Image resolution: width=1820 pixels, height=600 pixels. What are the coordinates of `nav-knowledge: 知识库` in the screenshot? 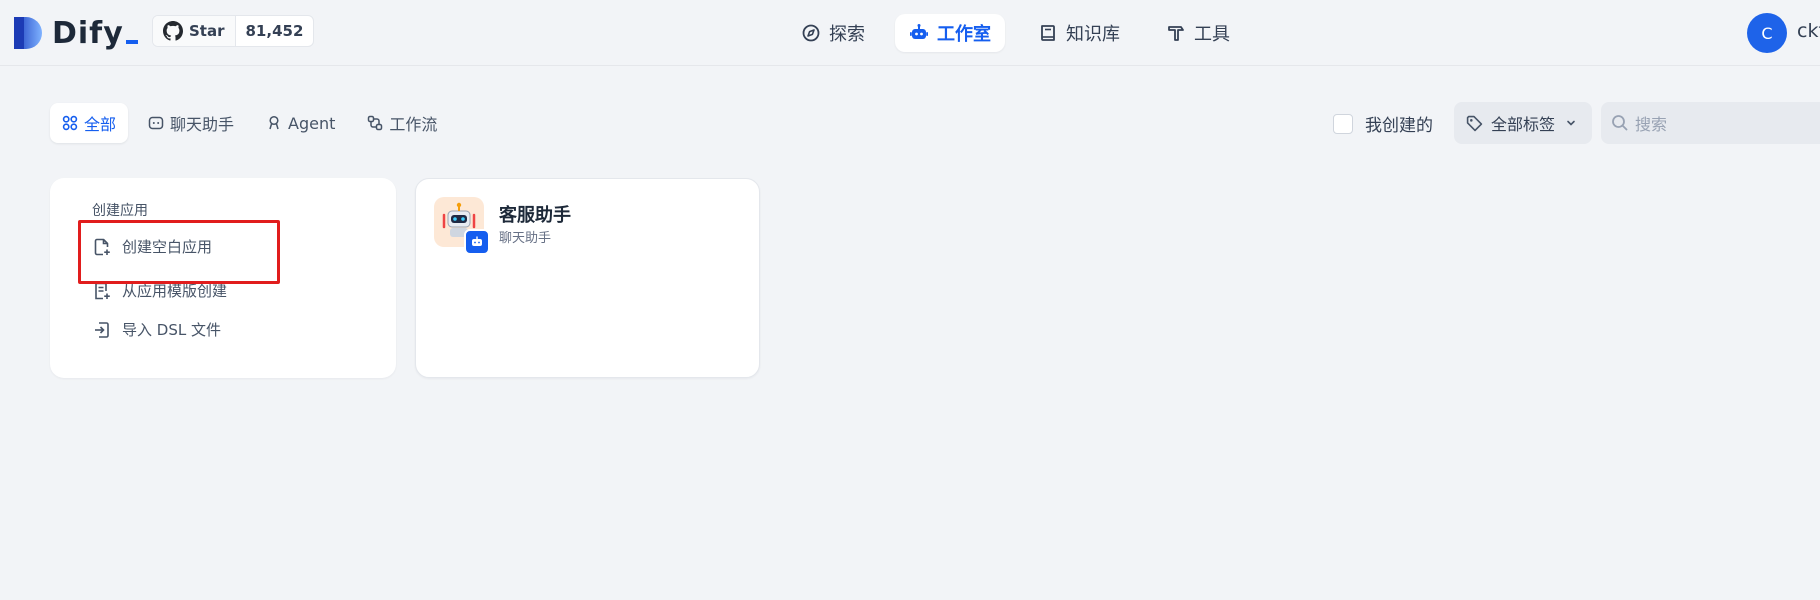 It's located at (1079, 33).